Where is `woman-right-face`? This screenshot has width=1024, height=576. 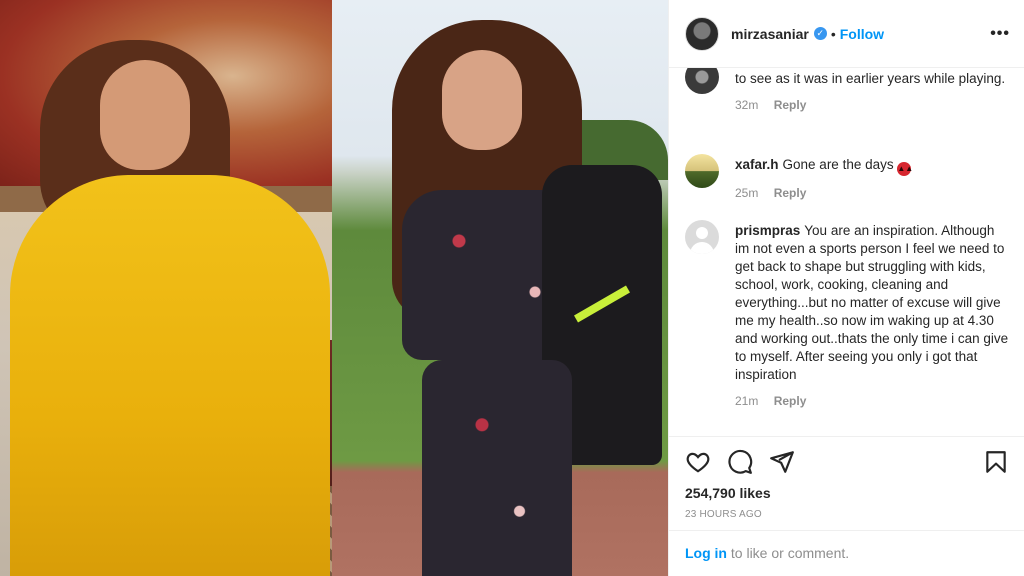 woman-right-face is located at coordinates (482, 100).